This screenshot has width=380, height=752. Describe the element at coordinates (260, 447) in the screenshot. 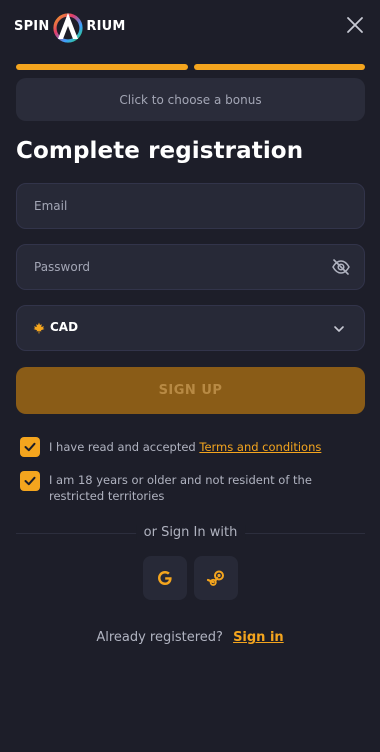

I see `terms-and-conditions-link: Terms and conditions` at that location.